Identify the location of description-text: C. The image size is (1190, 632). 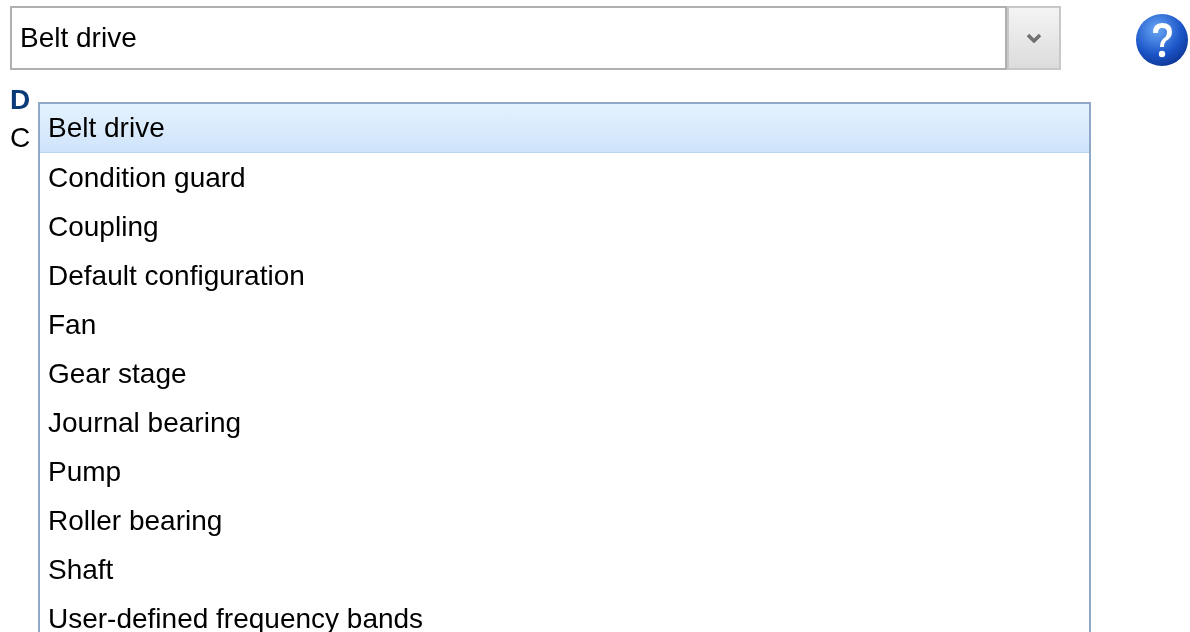
(20, 138).